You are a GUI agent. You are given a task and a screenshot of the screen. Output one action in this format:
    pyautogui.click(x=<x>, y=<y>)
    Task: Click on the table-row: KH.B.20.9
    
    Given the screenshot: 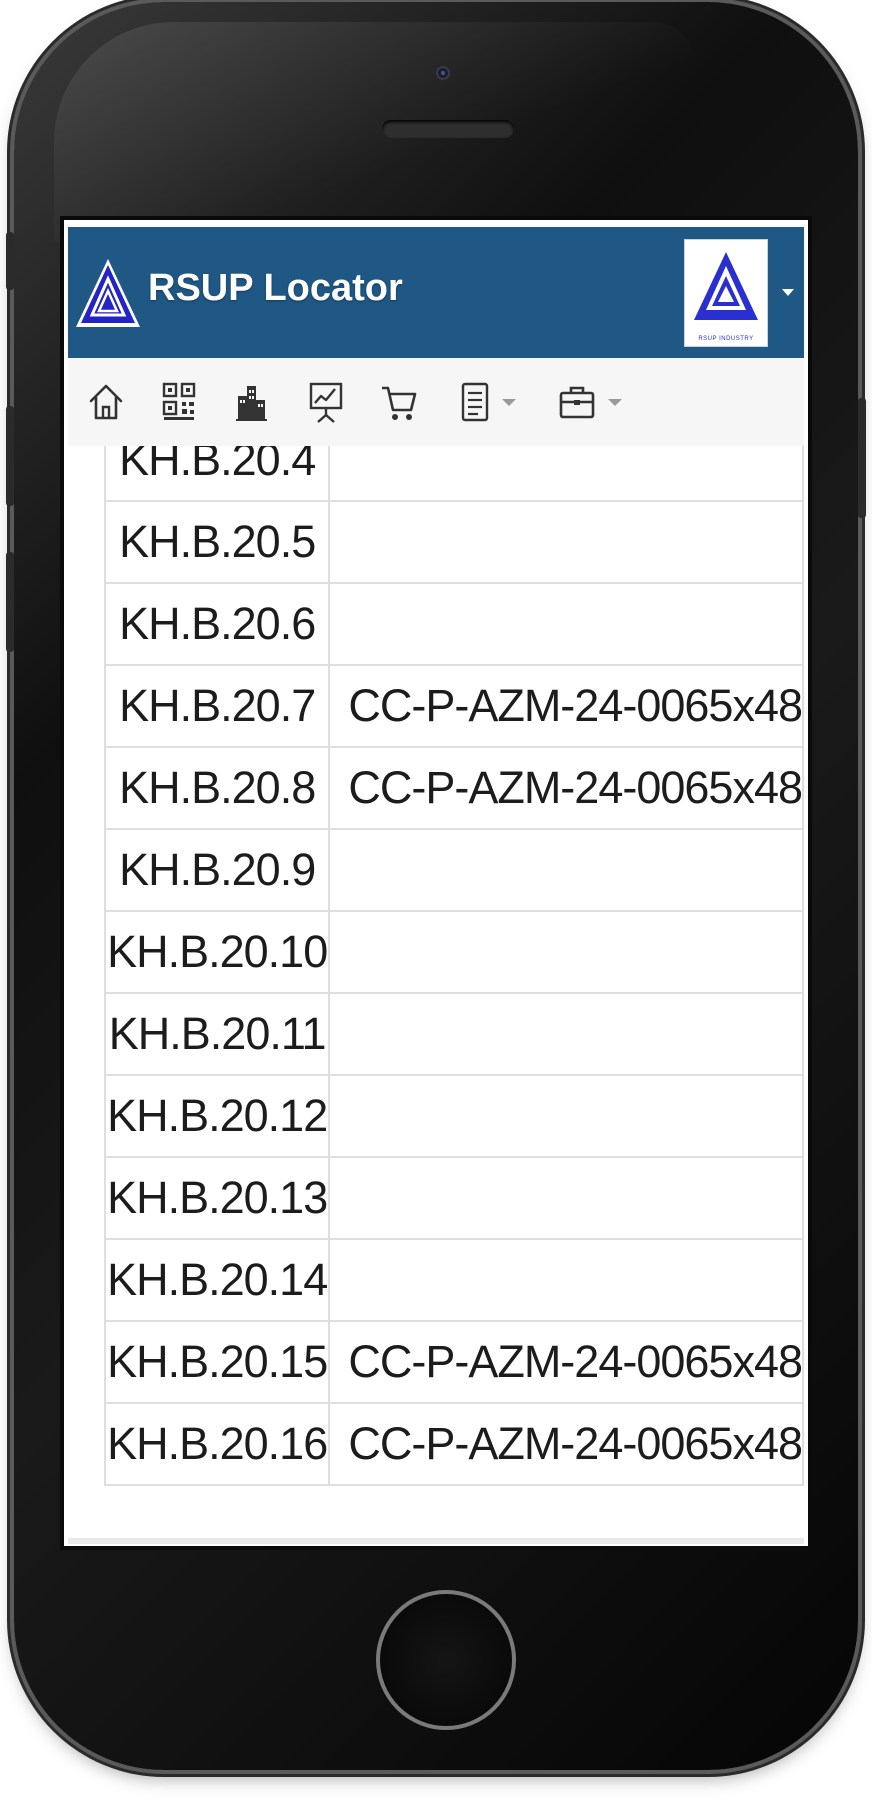 What is the action you would take?
    pyautogui.click(x=453, y=870)
    